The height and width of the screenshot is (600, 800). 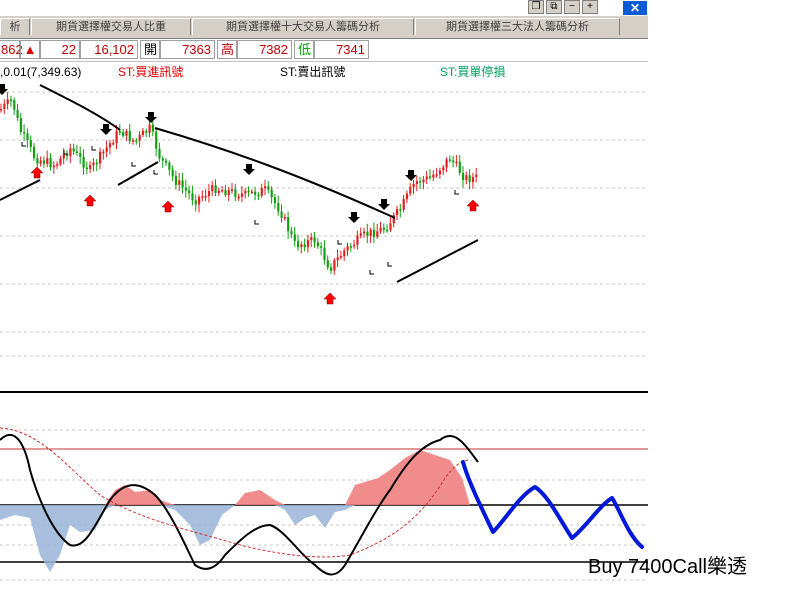 I want to click on close-icon: ✕, so click(x=635, y=8).